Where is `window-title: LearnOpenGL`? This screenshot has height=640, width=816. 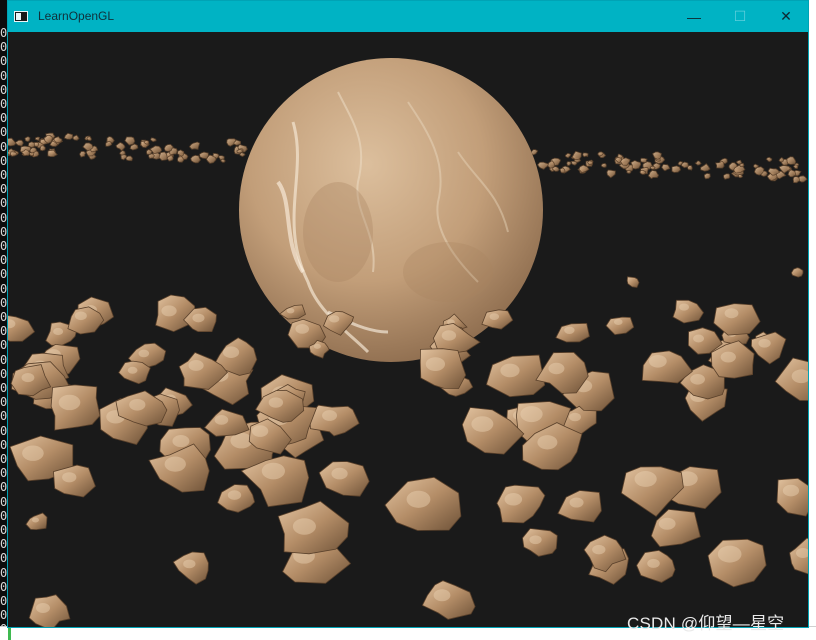
window-title: LearnOpenGL is located at coordinates (76, 16).